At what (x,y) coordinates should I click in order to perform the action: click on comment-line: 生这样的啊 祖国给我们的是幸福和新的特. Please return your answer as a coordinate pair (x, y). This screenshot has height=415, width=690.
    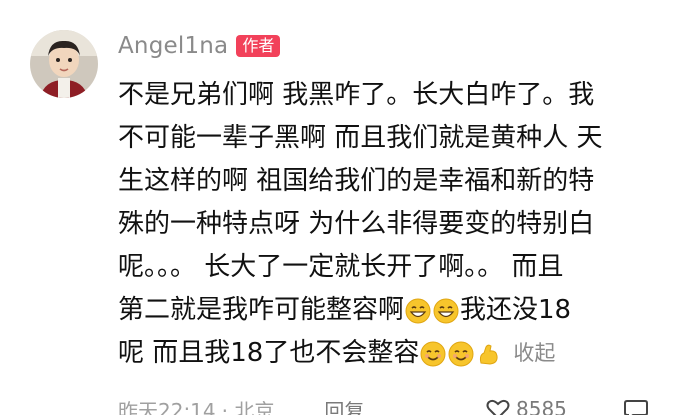
    Looking at the image, I should click on (356, 181).